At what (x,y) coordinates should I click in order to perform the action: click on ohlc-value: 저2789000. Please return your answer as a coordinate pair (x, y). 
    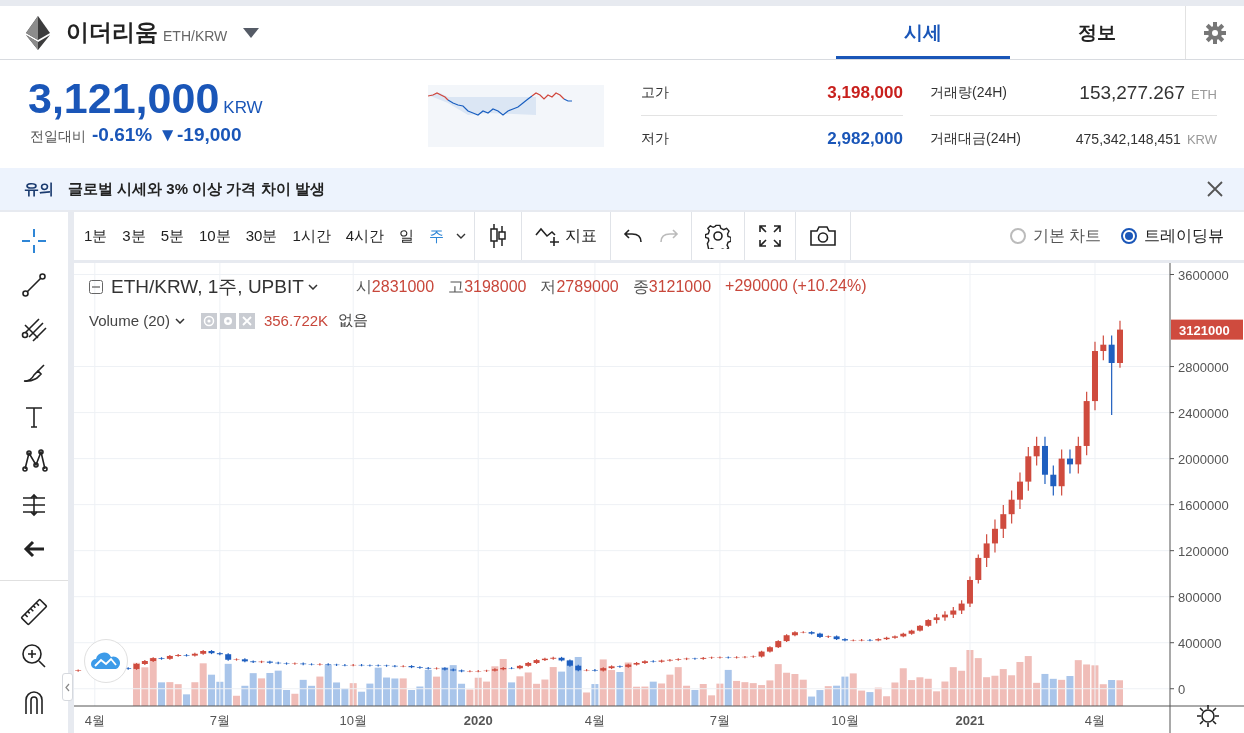
    Looking at the image, I should click on (579, 286).